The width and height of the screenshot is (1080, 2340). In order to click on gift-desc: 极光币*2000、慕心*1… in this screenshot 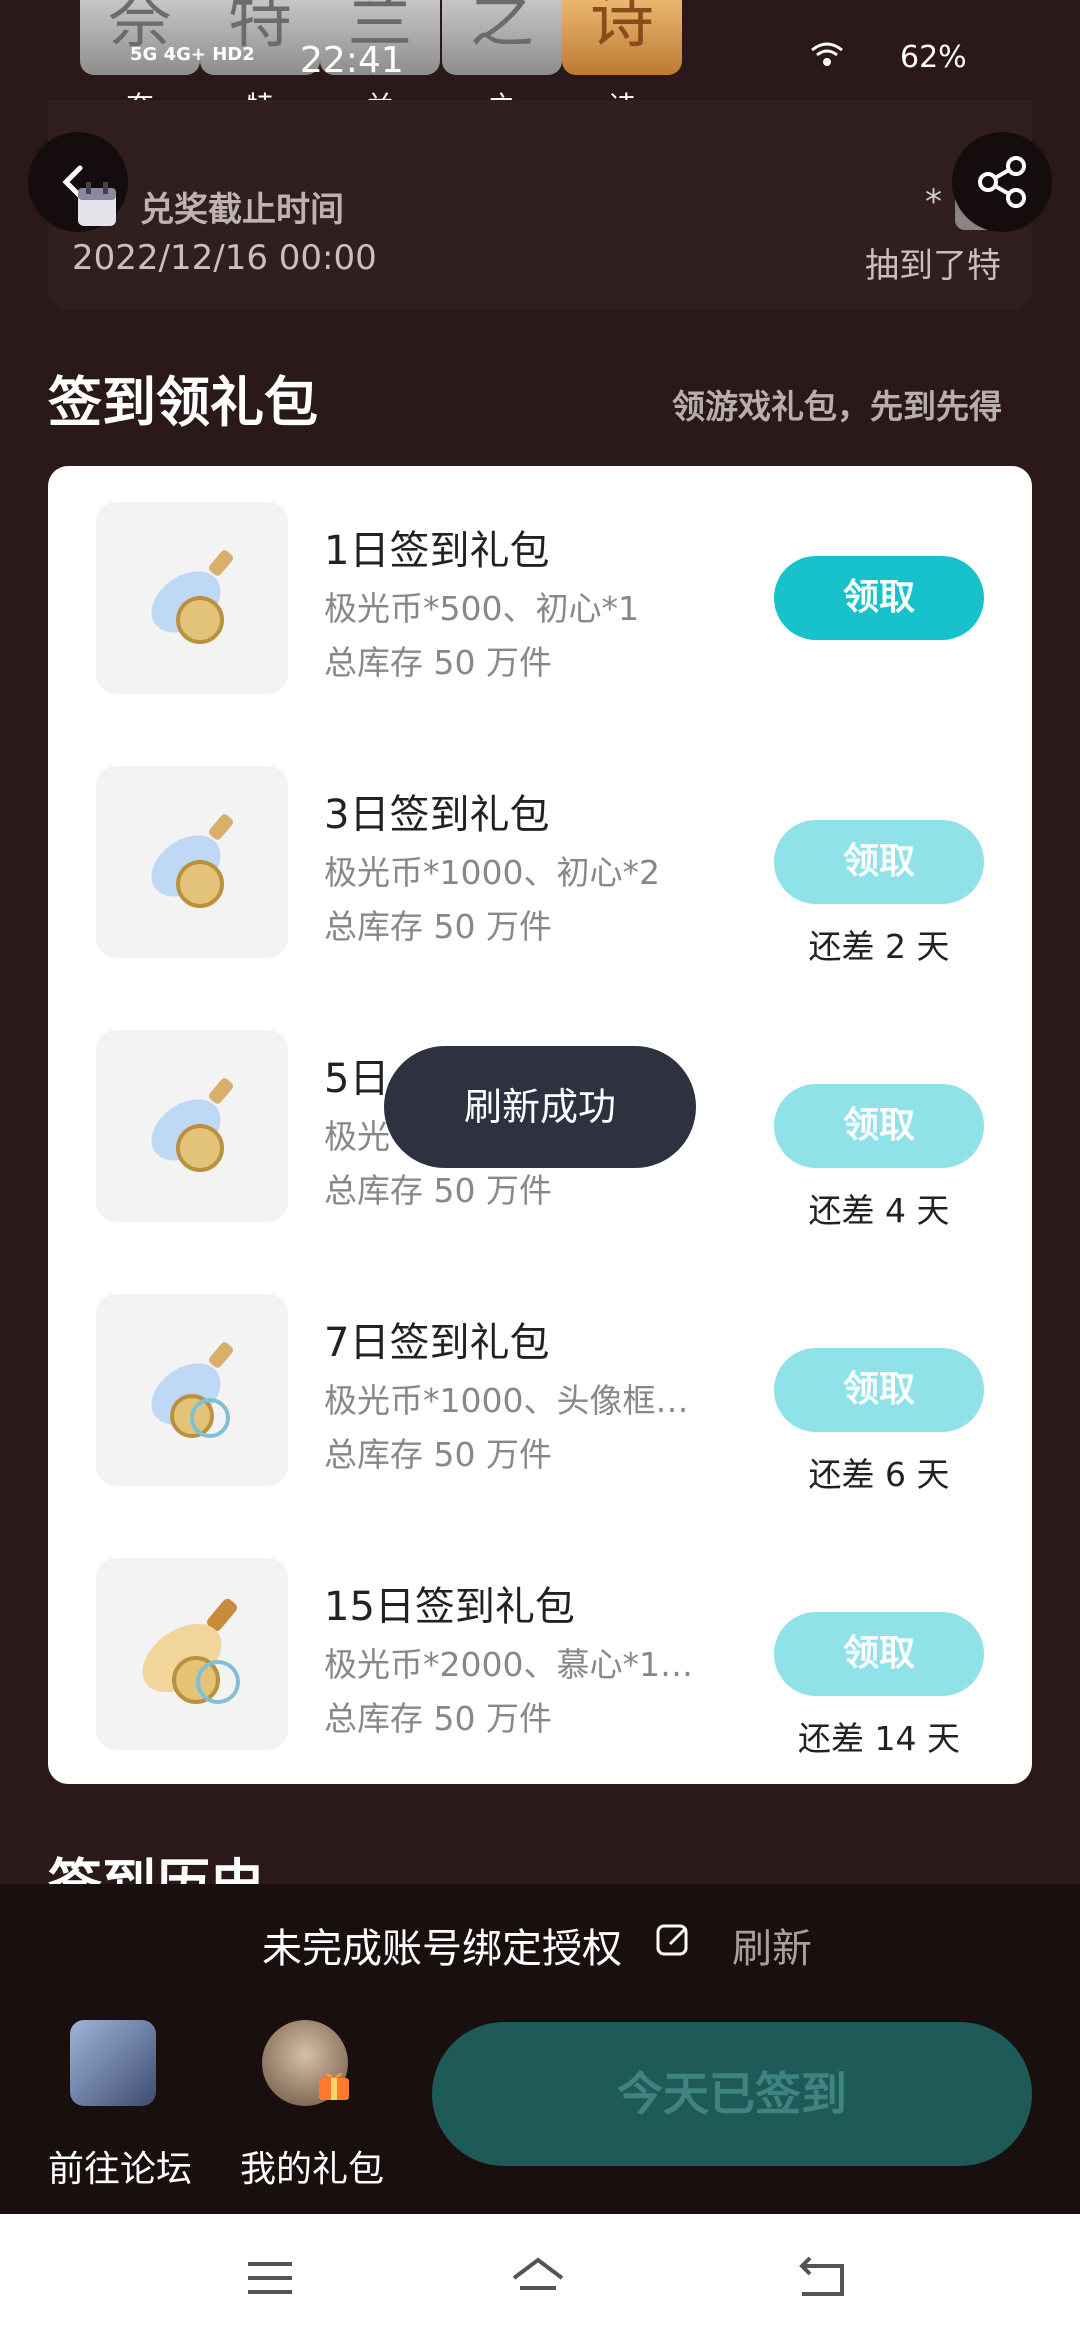, I will do `click(508, 1664)`.